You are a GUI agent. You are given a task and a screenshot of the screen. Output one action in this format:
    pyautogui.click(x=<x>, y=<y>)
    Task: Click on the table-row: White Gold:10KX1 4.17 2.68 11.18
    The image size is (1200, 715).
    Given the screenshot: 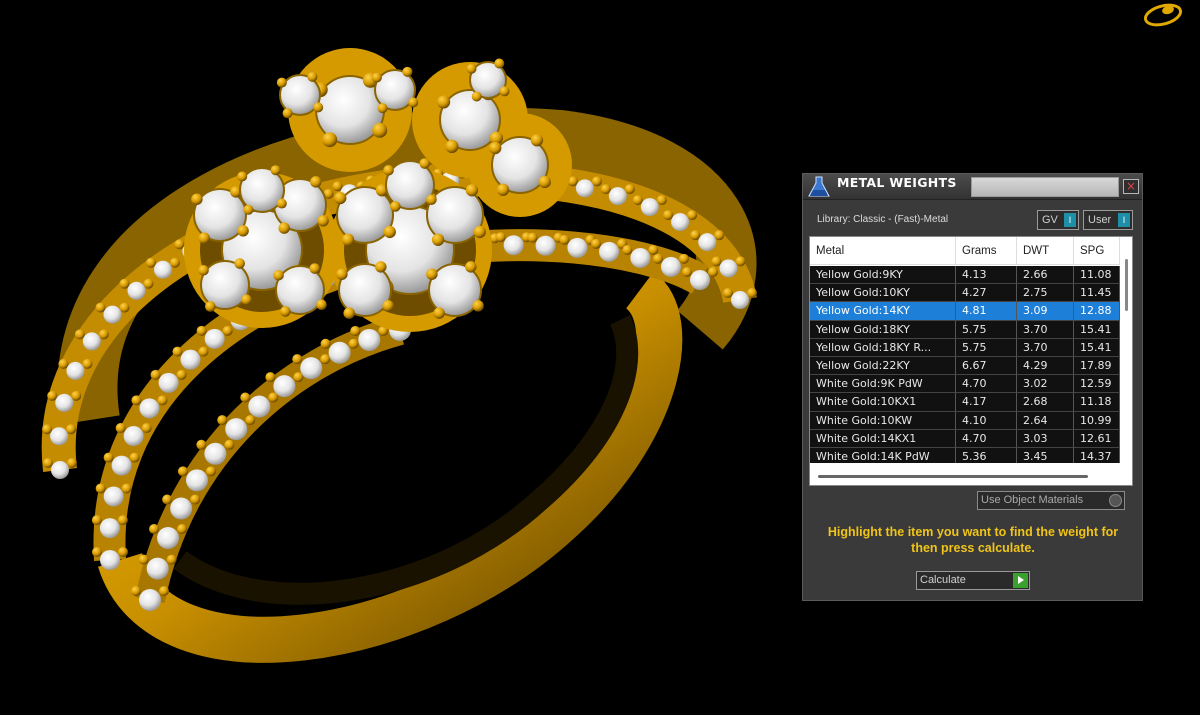 What is the action you would take?
    pyautogui.click(x=965, y=402)
    